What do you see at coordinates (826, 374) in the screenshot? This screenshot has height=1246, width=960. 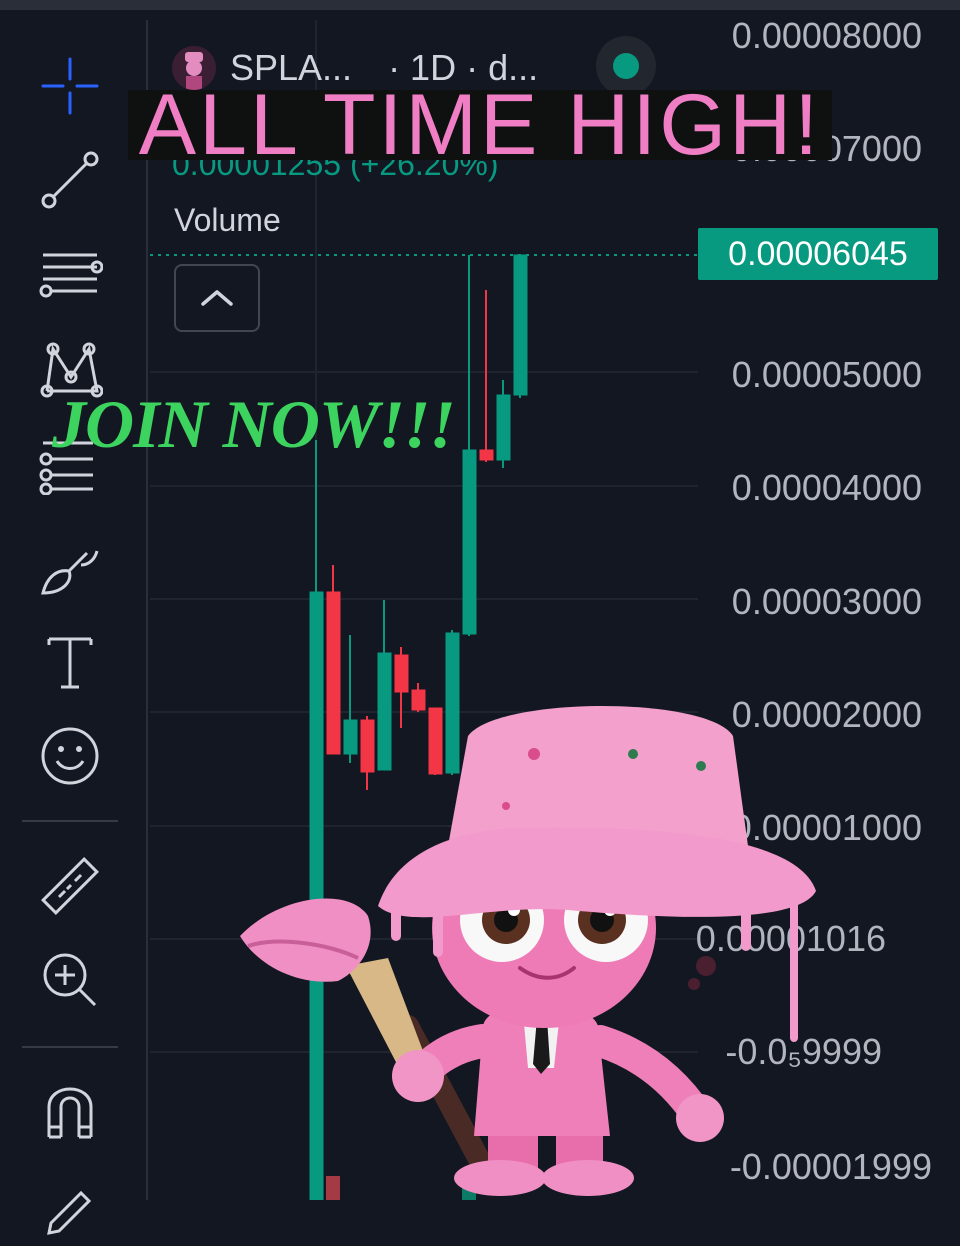 I see `price-label: 0.00005000` at bounding box center [826, 374].